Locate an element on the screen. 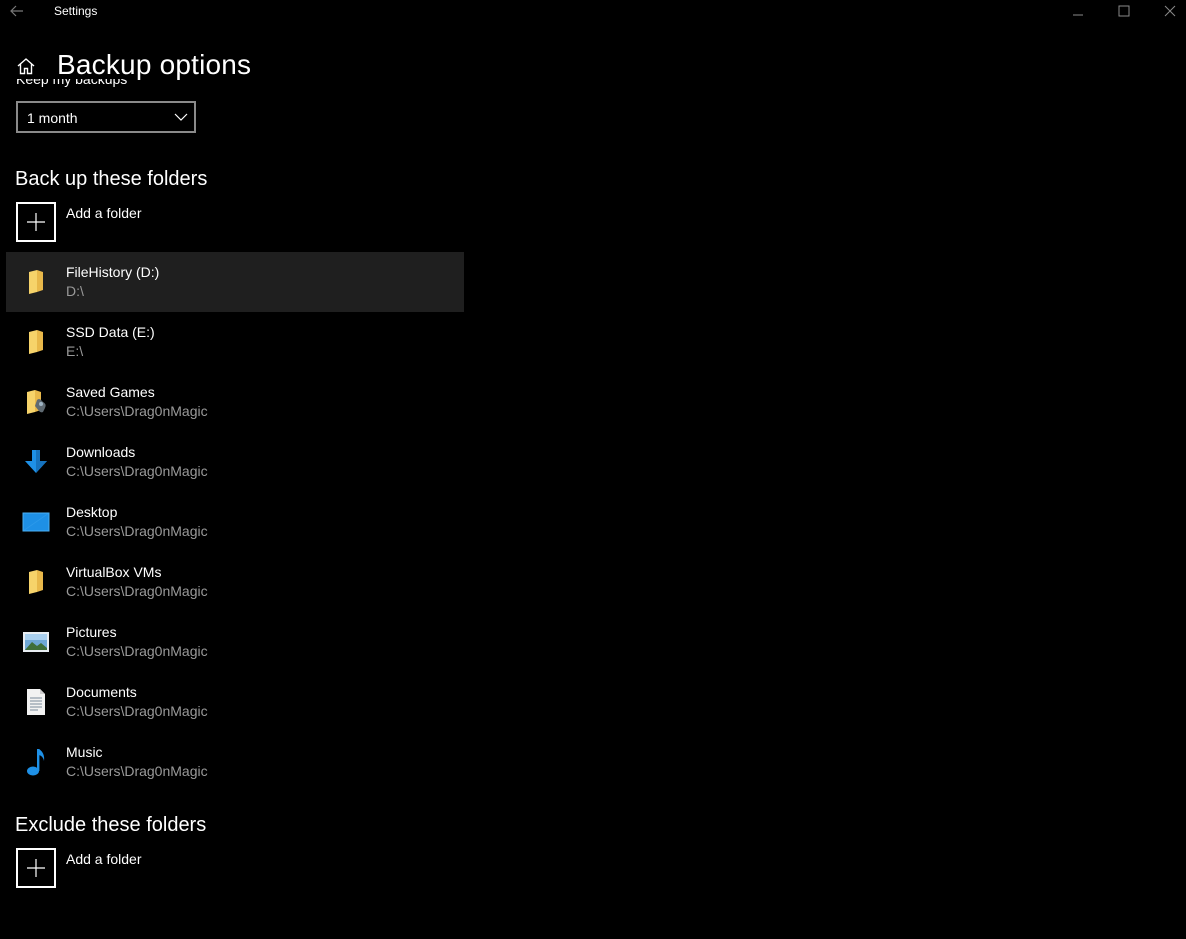  back-button is located at coordinates (17, 11).